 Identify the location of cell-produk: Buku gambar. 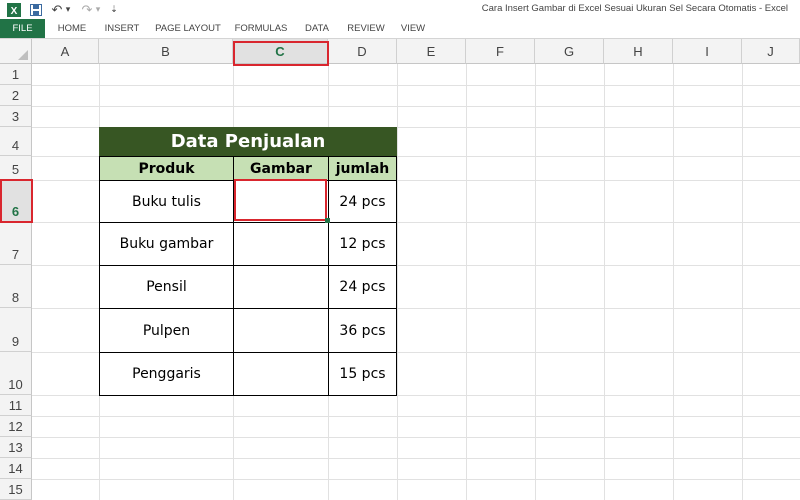
(166, 244).